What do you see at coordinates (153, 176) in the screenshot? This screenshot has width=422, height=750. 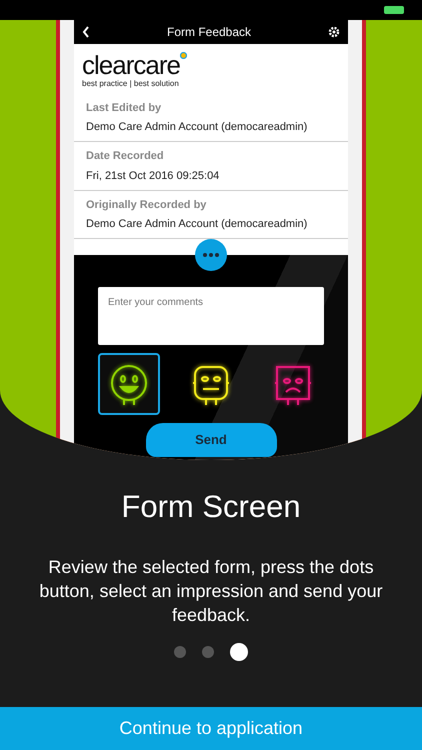 I see `field-value: Fri, 21st Oct 2016 09:25:04` at bounding box center [153, 176].